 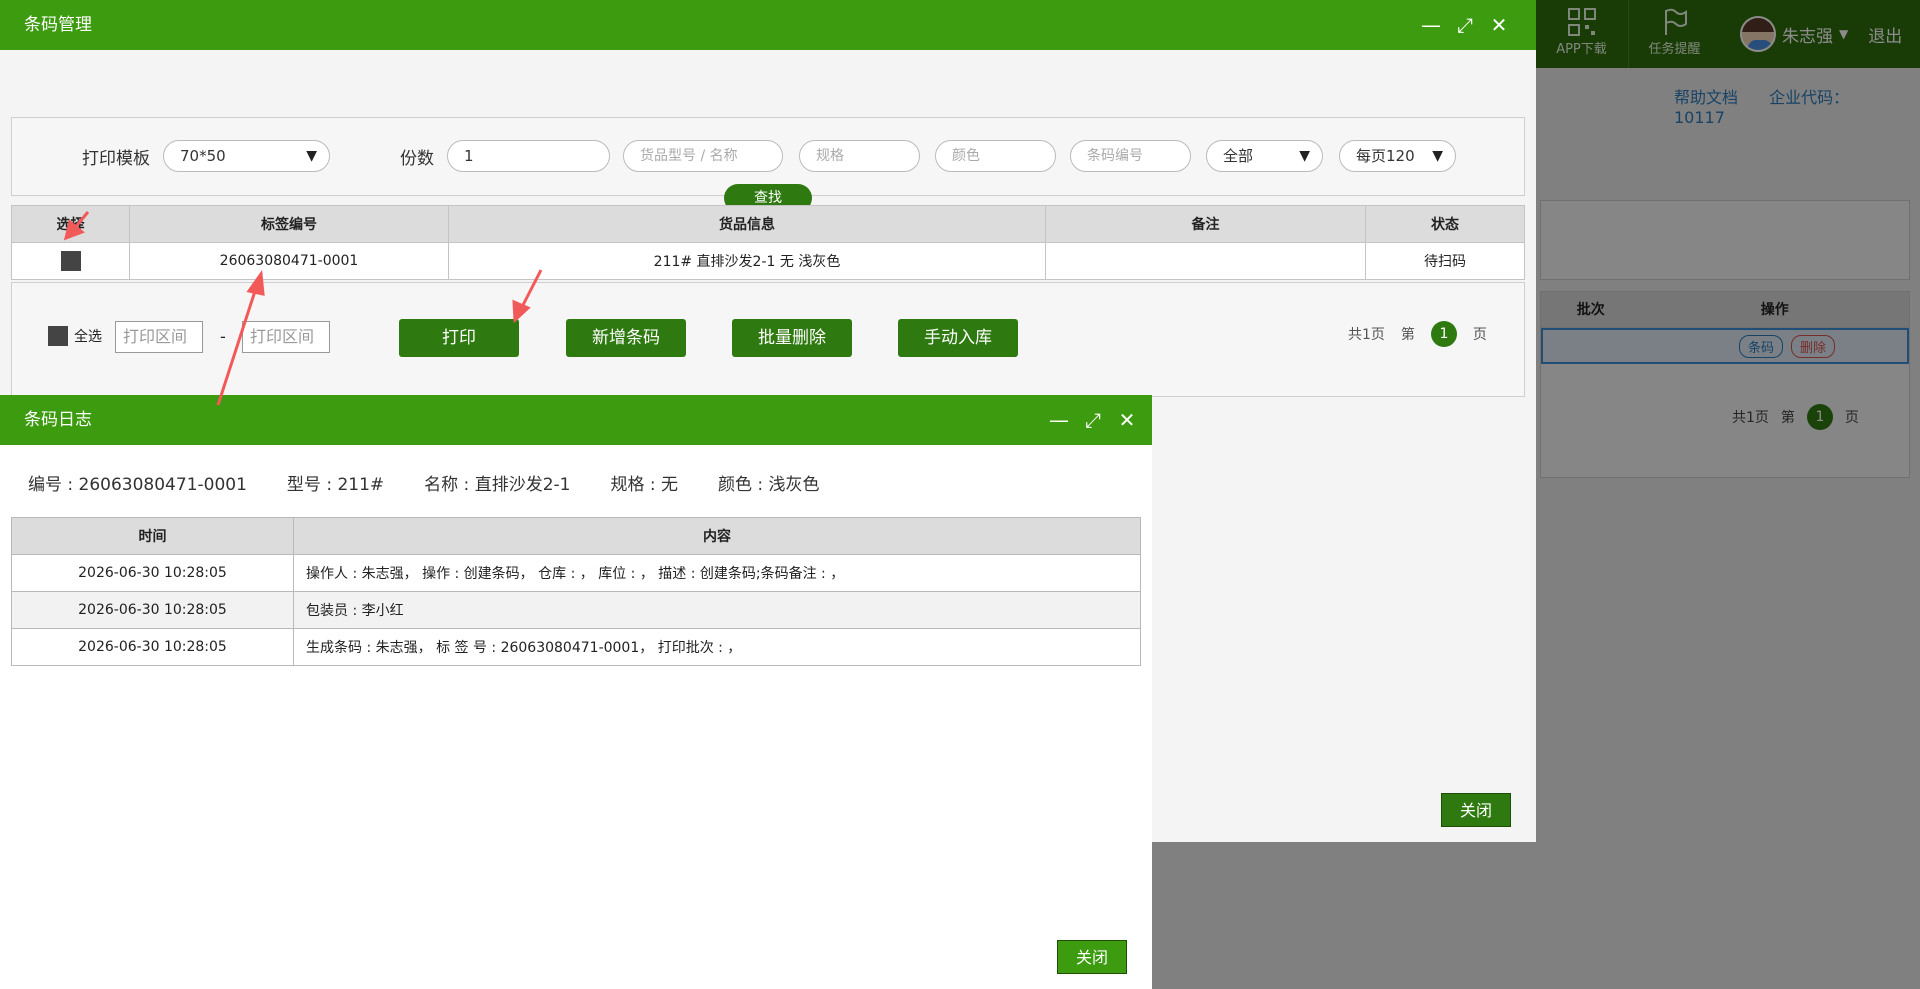 I want to click on label-code: 26063080471-0001, so click(x=289, y=261).